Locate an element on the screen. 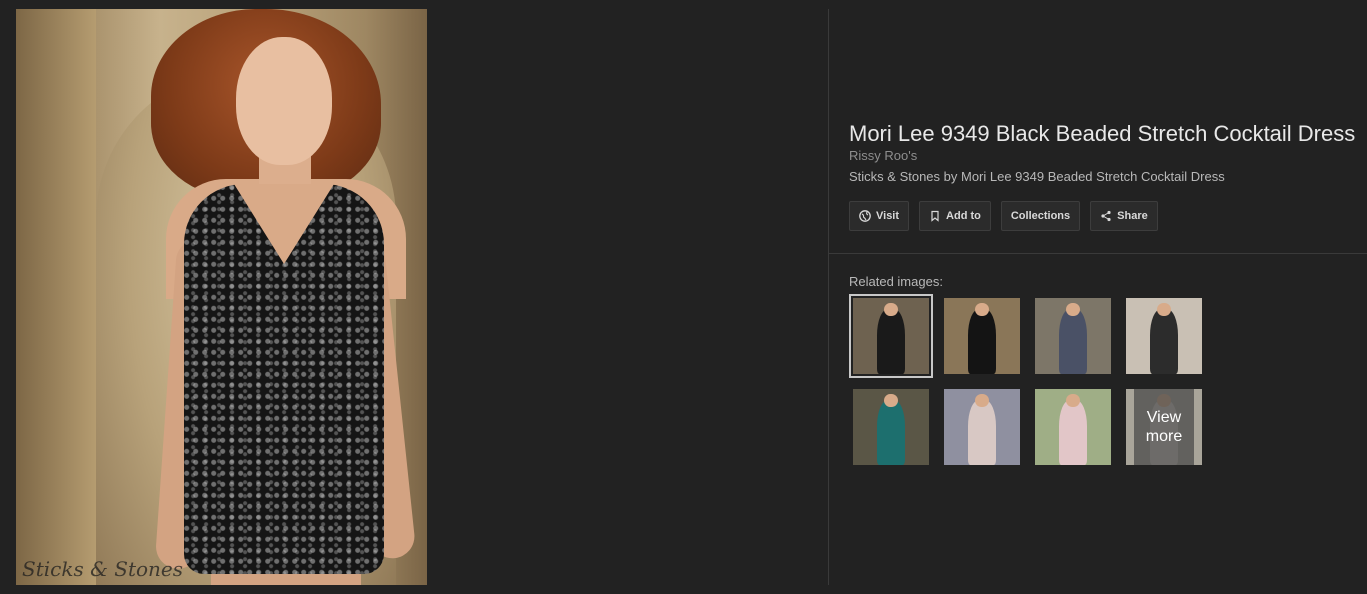 Image resolution: width=1367 pixels, height=594 pixels. visit-label: Visit is located at coordinates (888, 216).